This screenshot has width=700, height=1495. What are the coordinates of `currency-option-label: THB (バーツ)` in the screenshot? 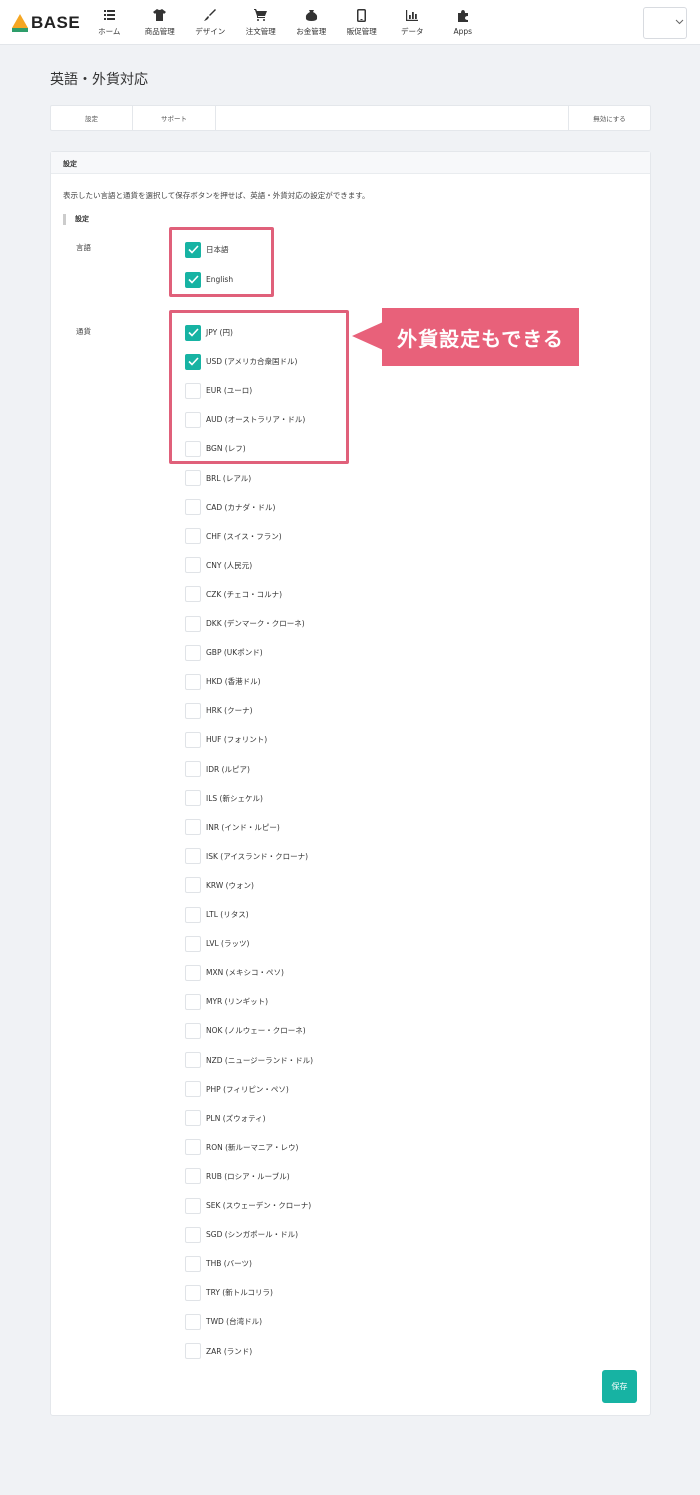 It's located at (229, 1264).